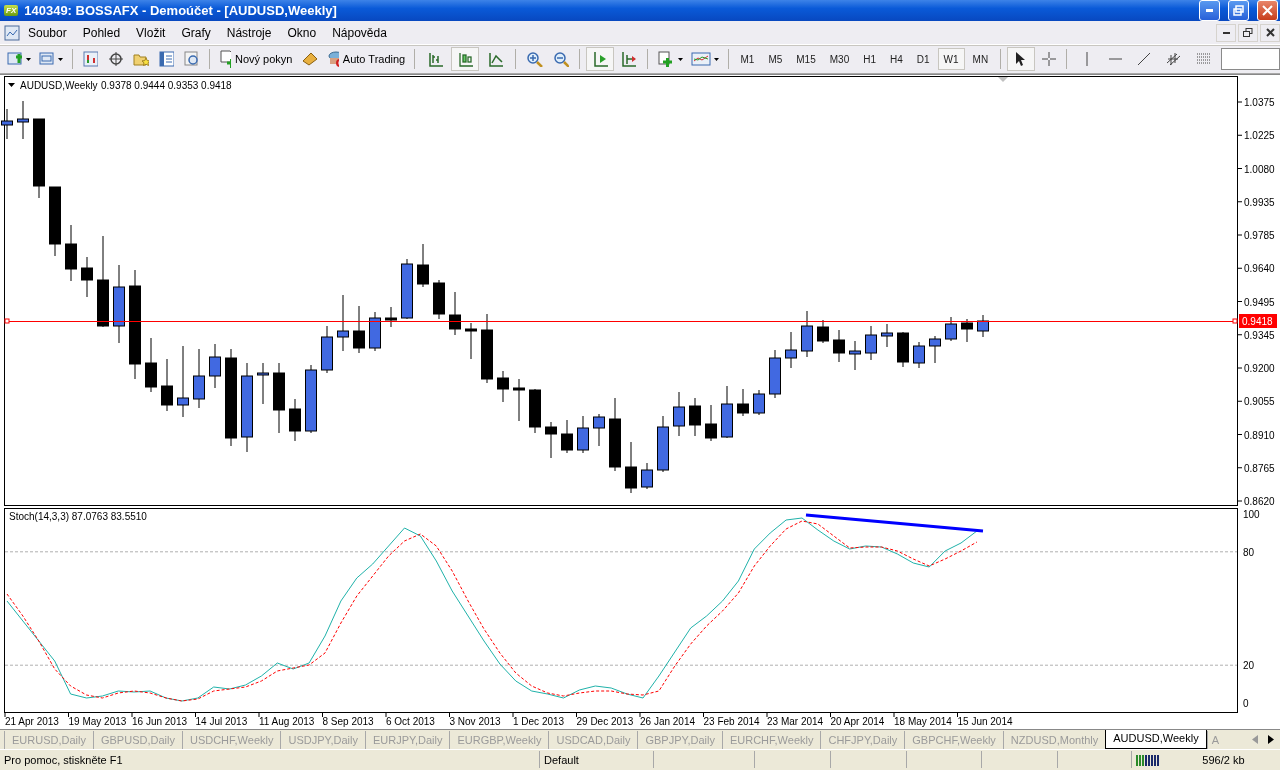  What do you see at coordinates (775, 59) in the screenshot?
I see `timeframe-button: M5` at bounding box center [775, 59].